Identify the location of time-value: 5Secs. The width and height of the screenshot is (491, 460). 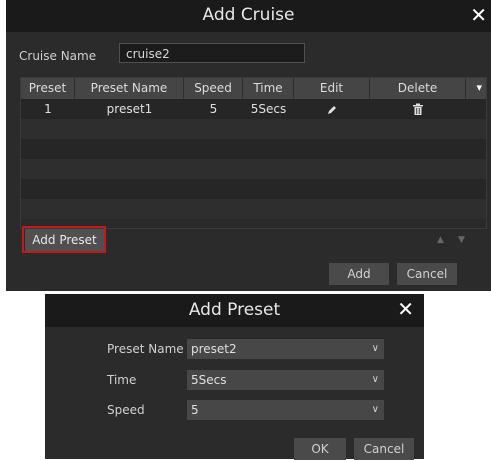
(209, 380).